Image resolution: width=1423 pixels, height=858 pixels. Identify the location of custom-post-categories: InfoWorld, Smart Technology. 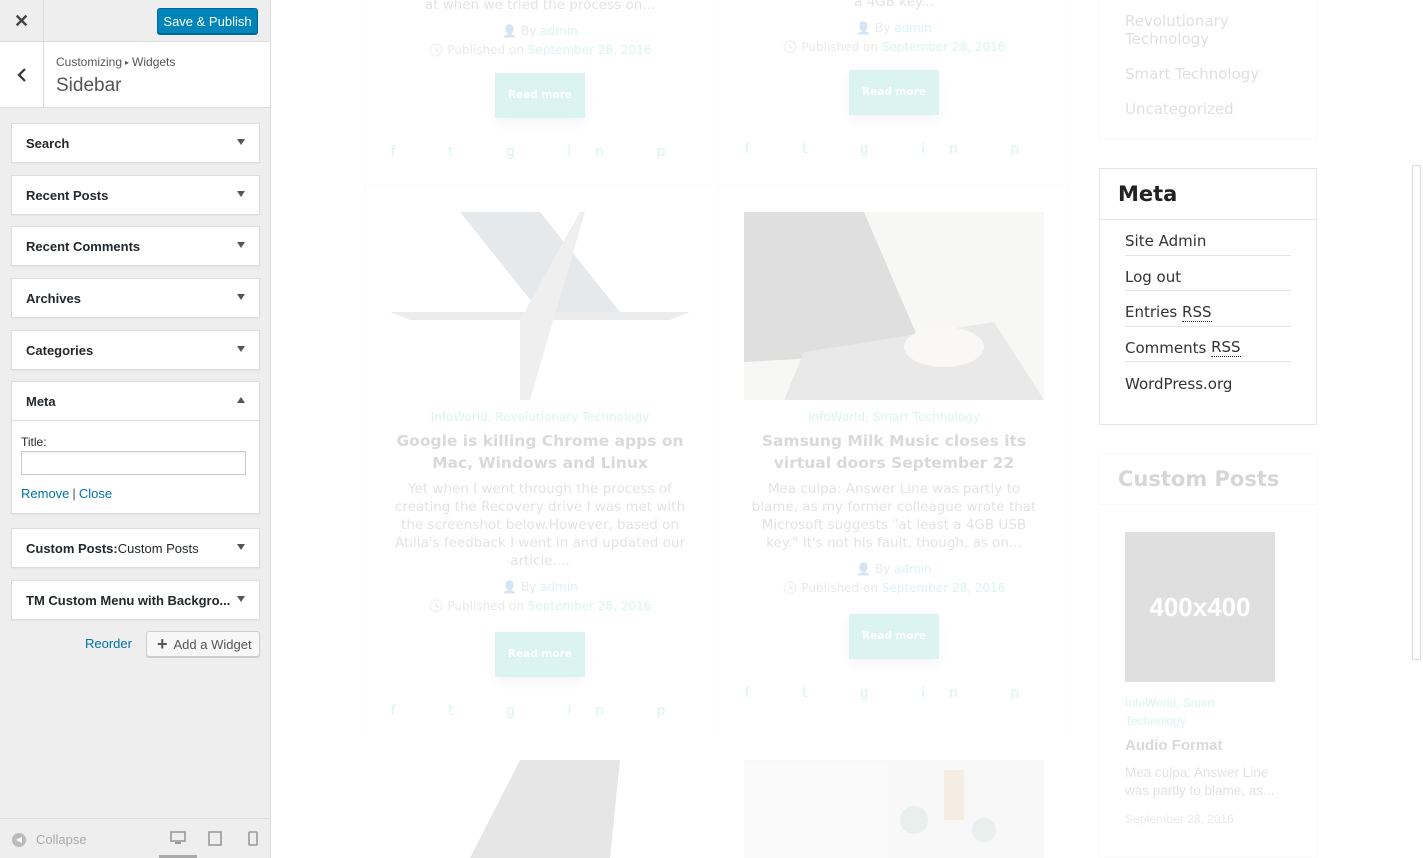
(1185, 712).